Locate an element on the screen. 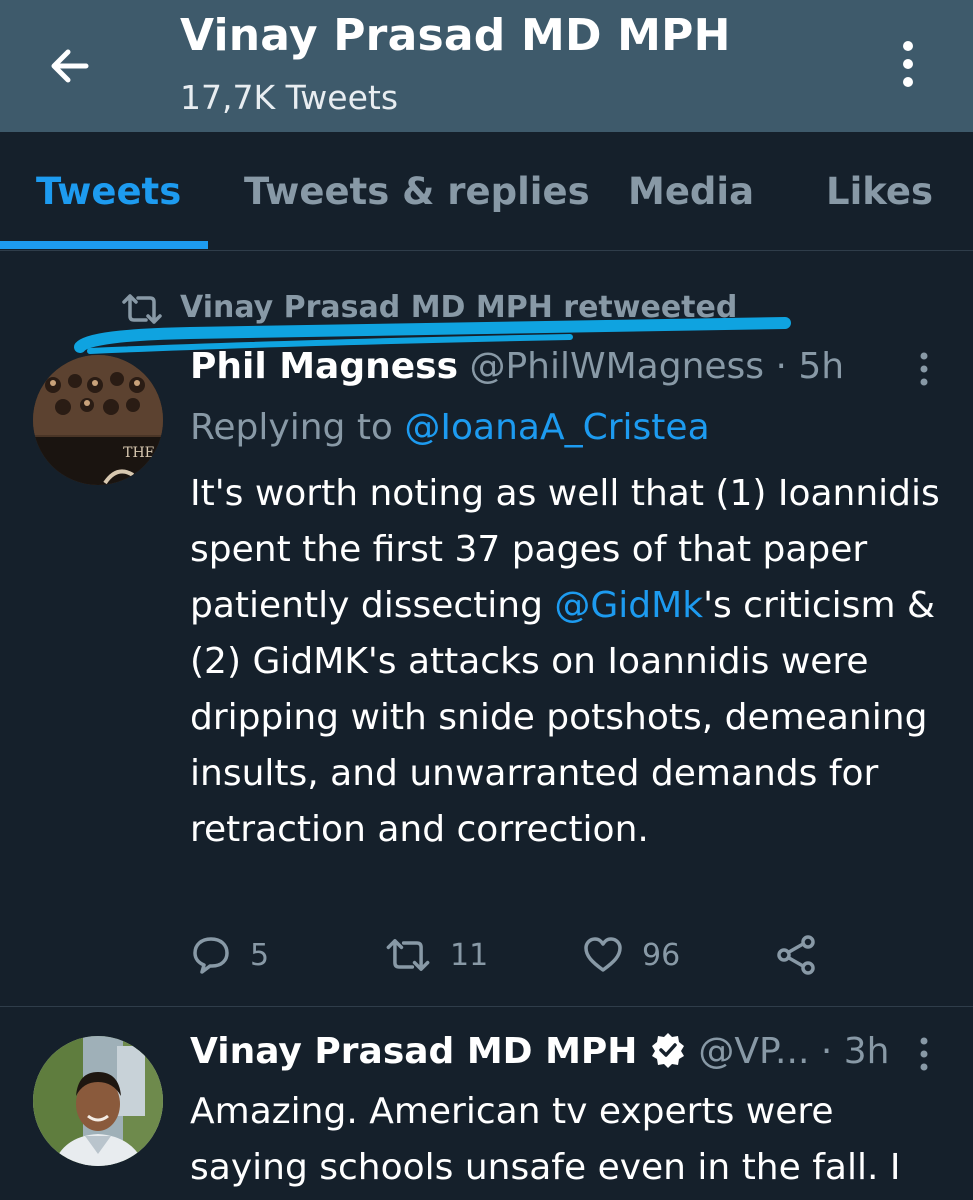  profile-header: Vinay Prasad MD MPH 17,7K Tweets is located at coordinates (486, 66).